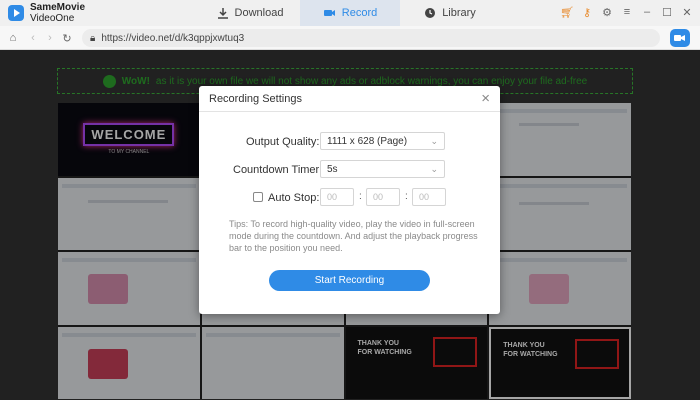 The height and width of the screenshot is (400, 700). I want to click on menu-icon: ≡, so click(627, 12).